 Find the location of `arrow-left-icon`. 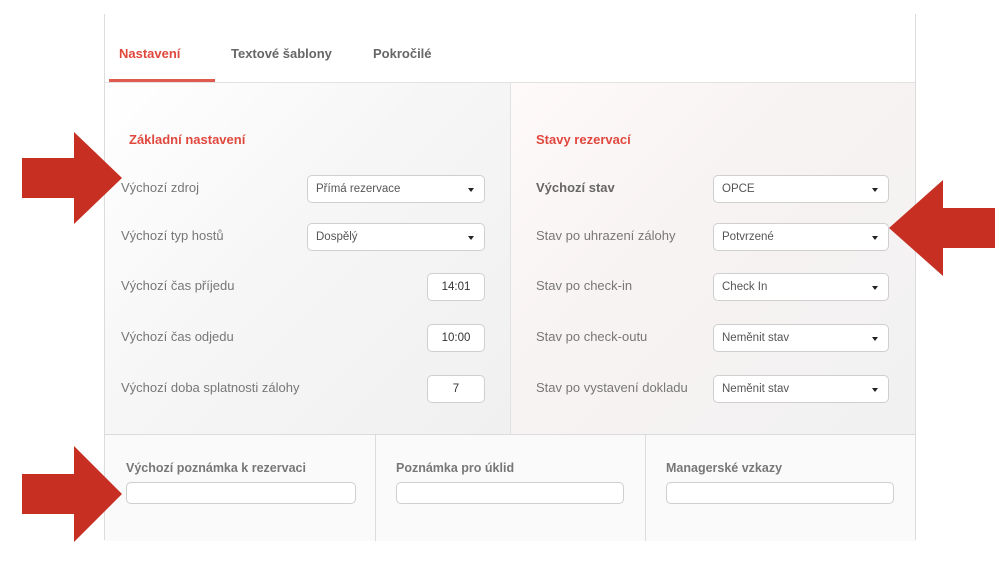

arrow-left-icon is located at coordinates (942, 228).